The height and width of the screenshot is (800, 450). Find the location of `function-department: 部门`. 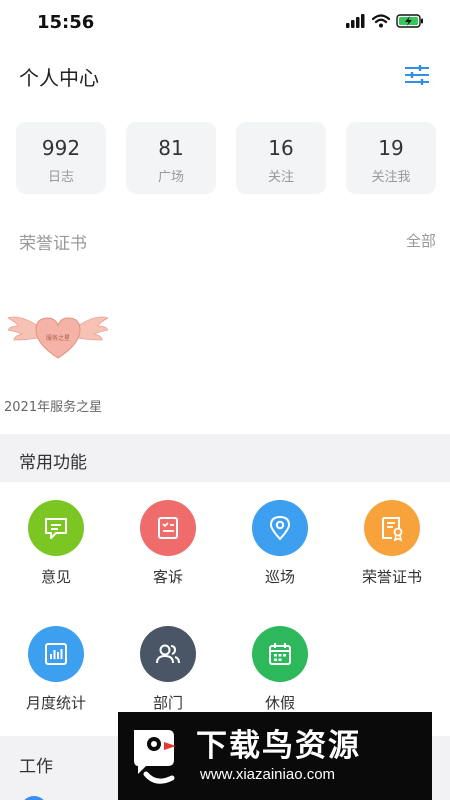

function-department: 部门 is located at coordinates (168, 669).